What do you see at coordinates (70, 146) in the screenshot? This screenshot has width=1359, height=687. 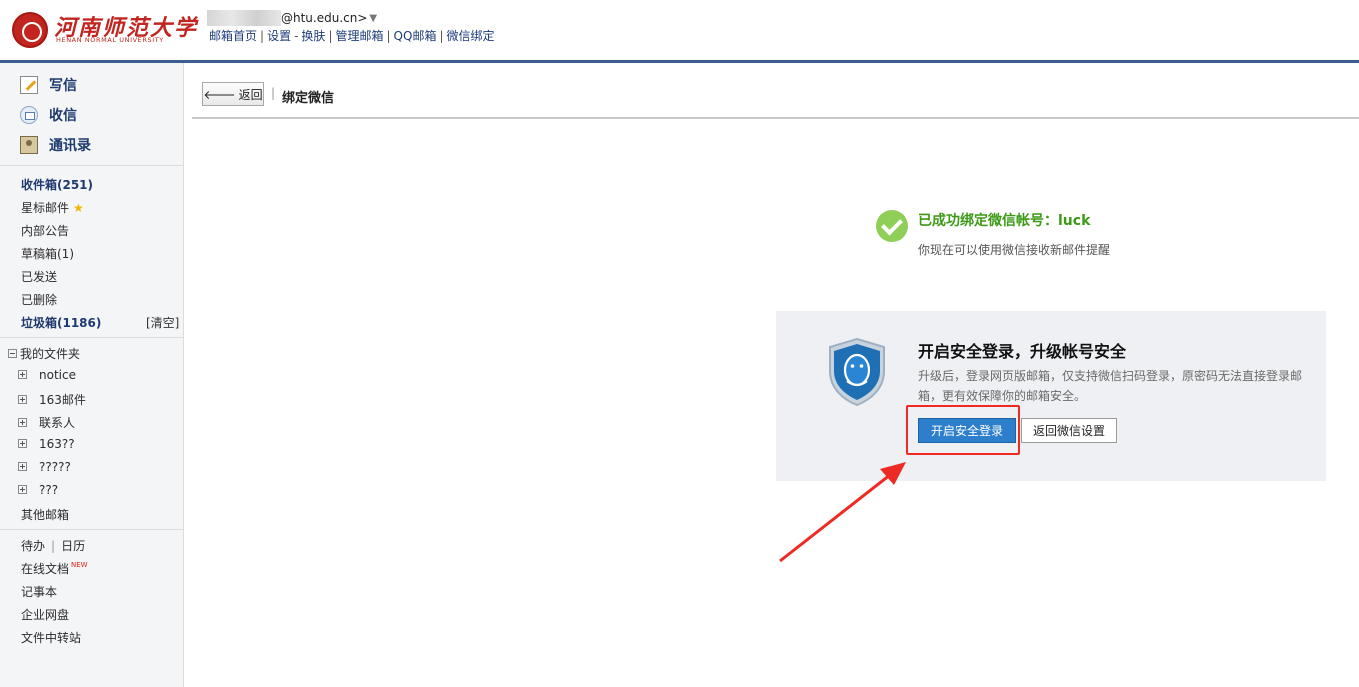 I see `contacts-label: 通讯录` at bounding box center [70, 146].